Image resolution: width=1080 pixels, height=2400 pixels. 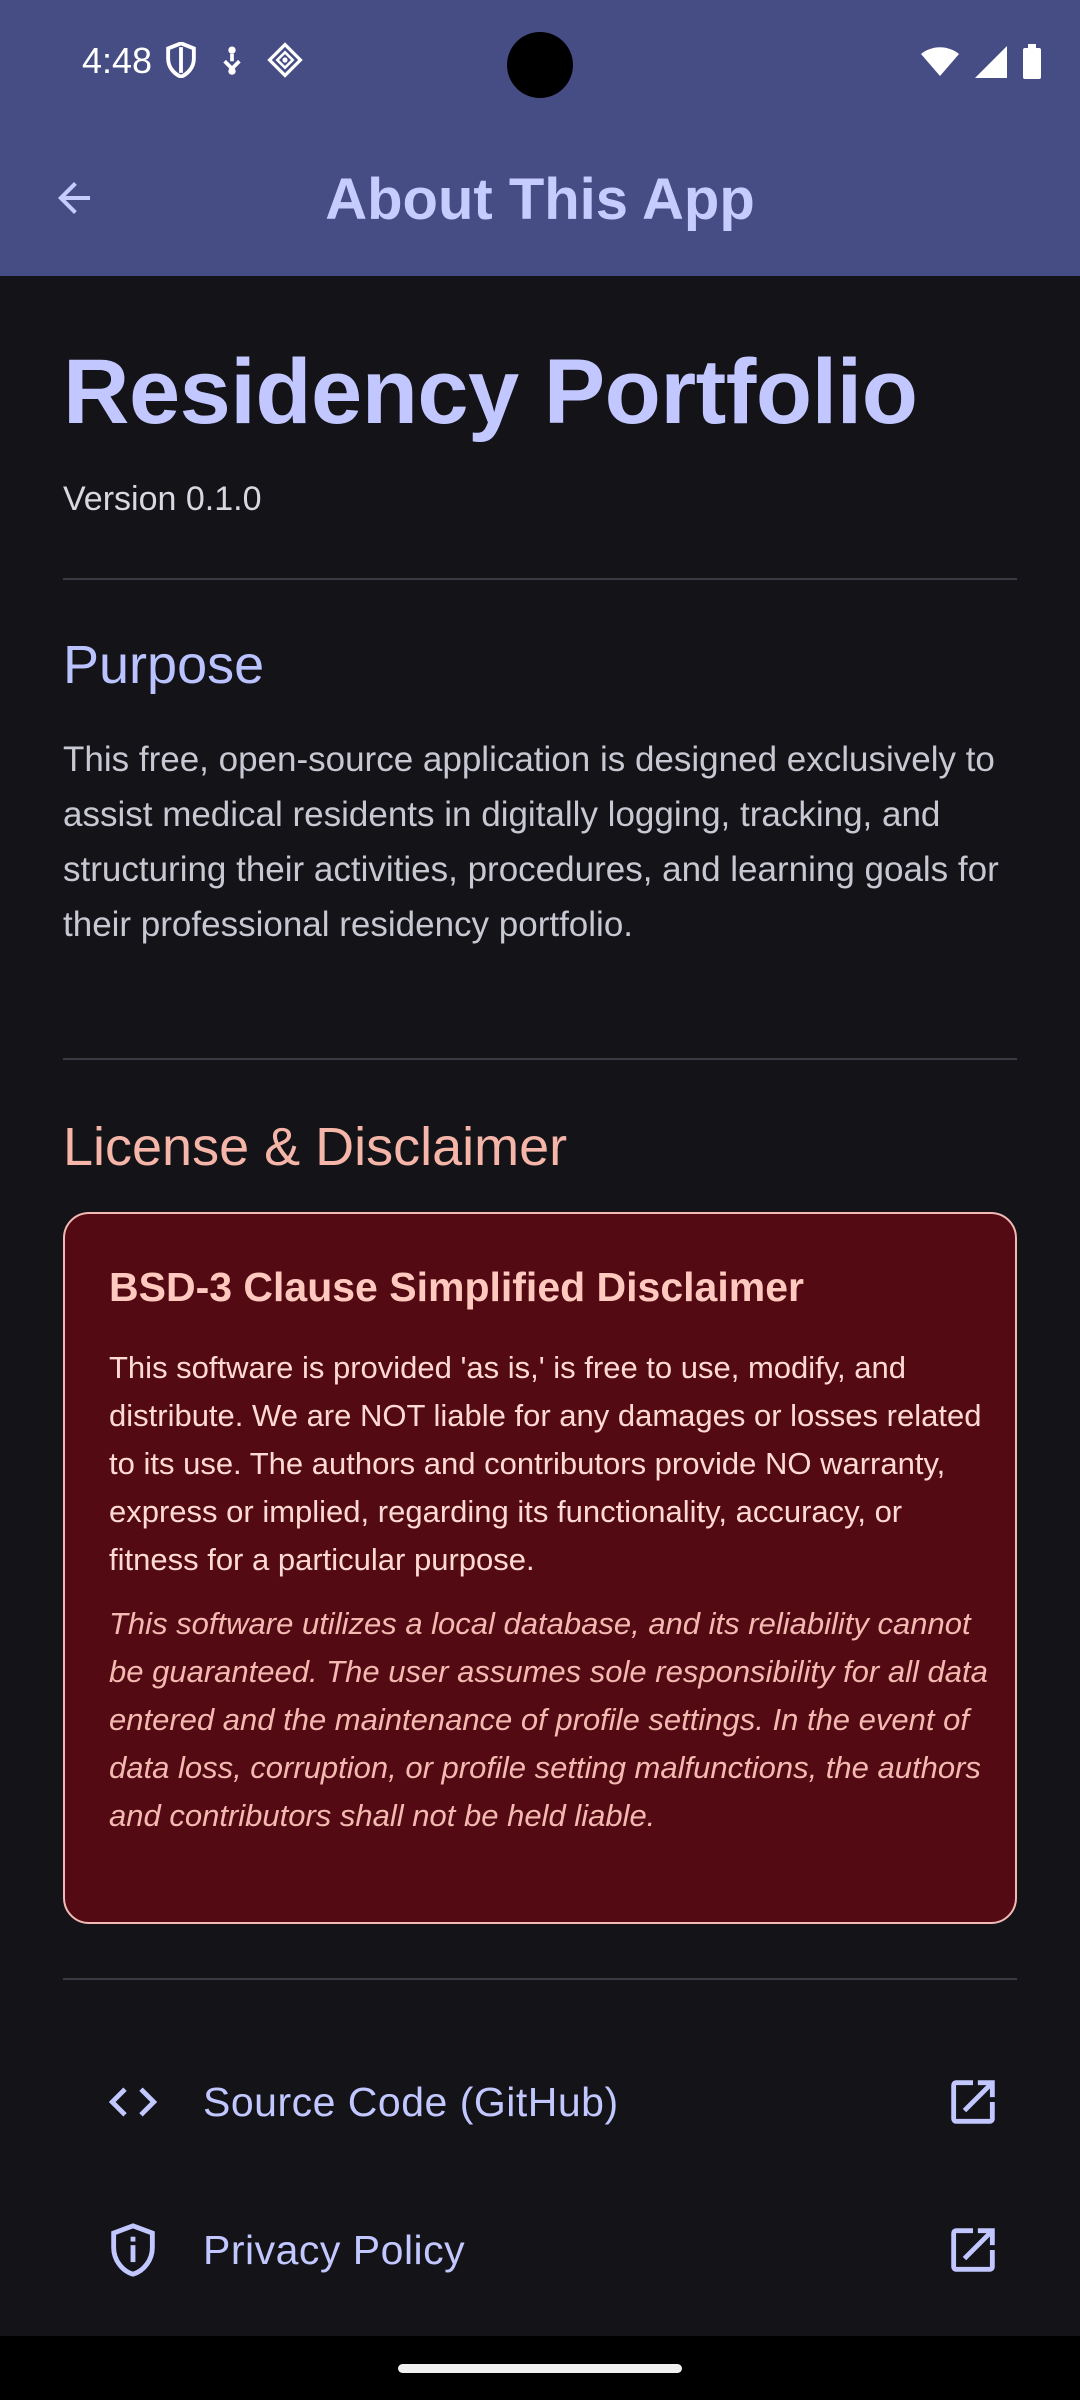 I want to click on version-text: Version 0.1.0, so click(x=162, y=499).